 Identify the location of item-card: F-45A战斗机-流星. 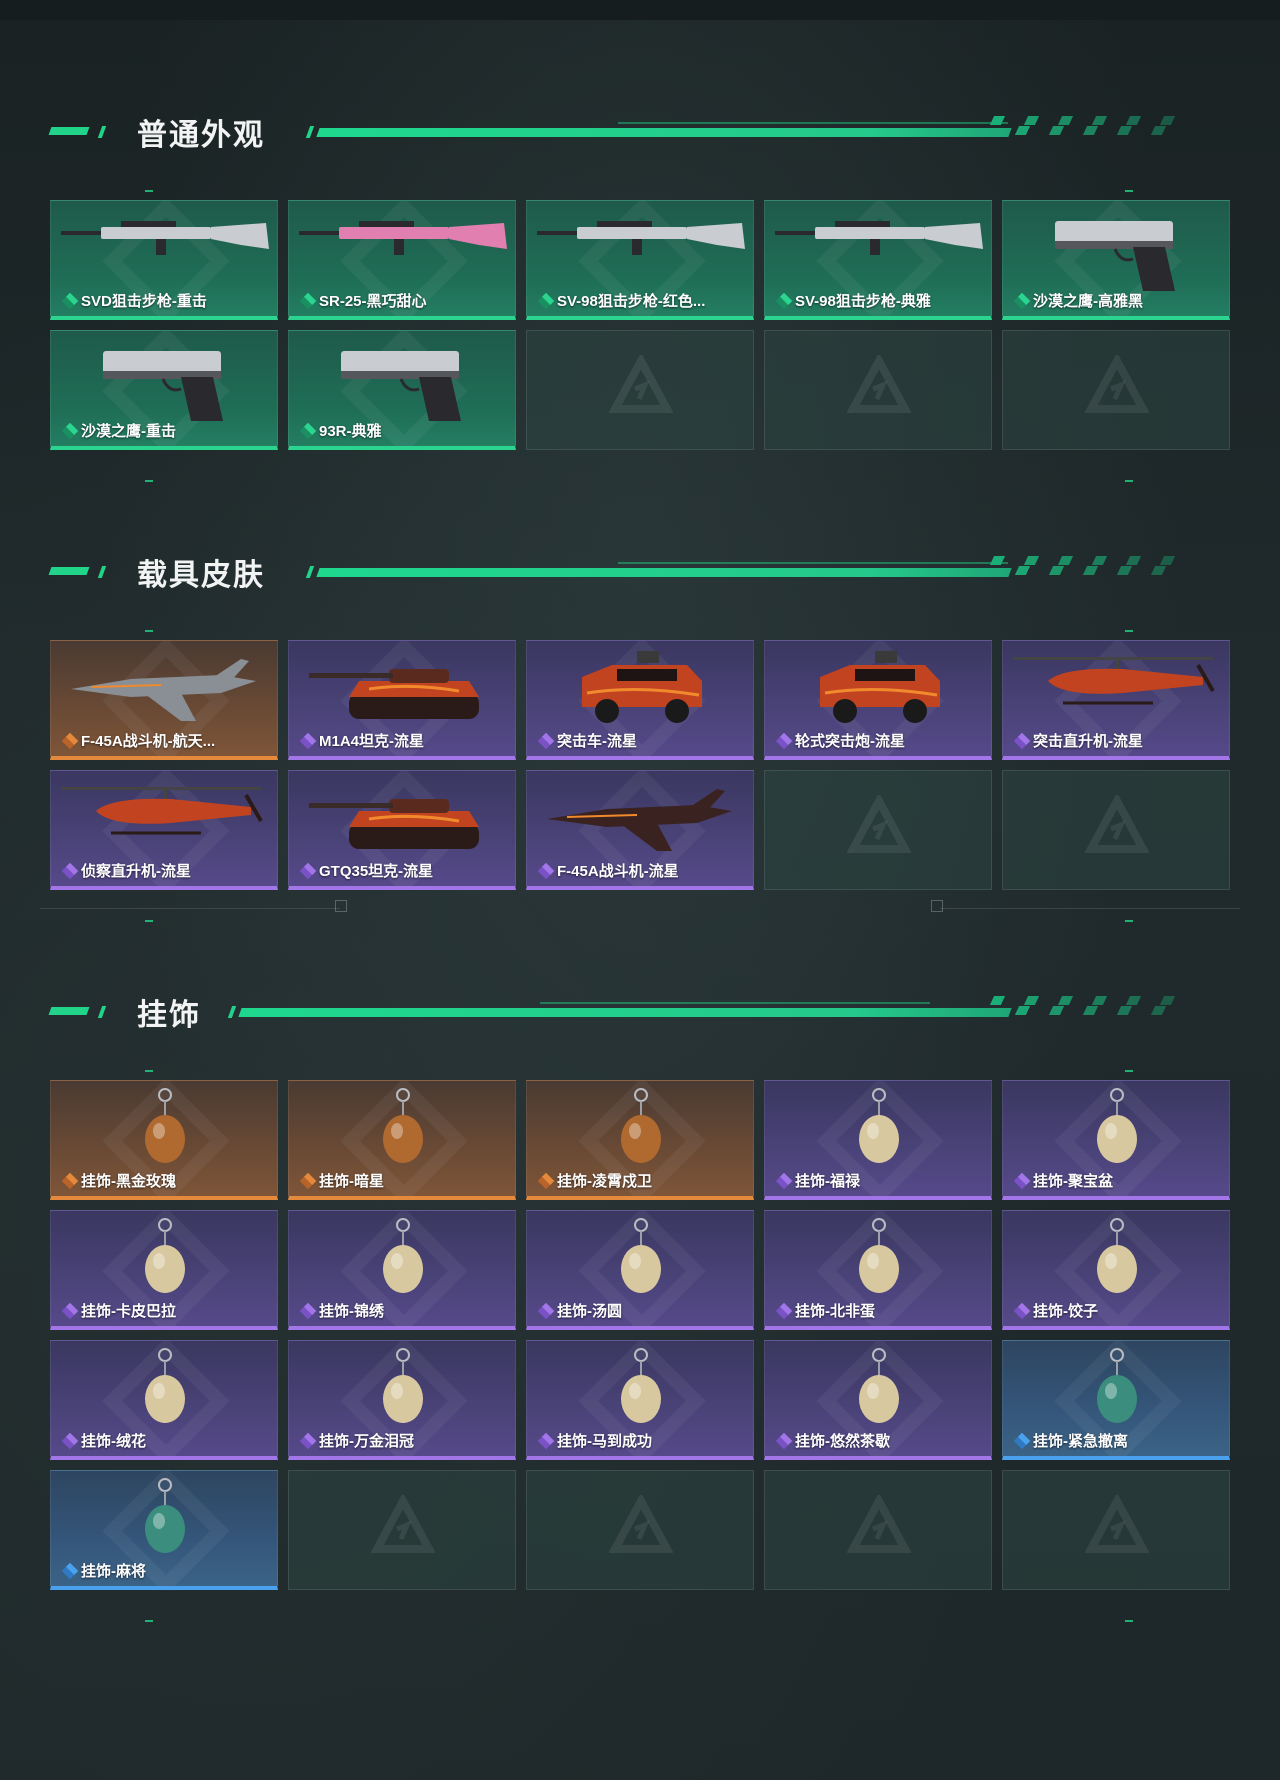
(640, 830).